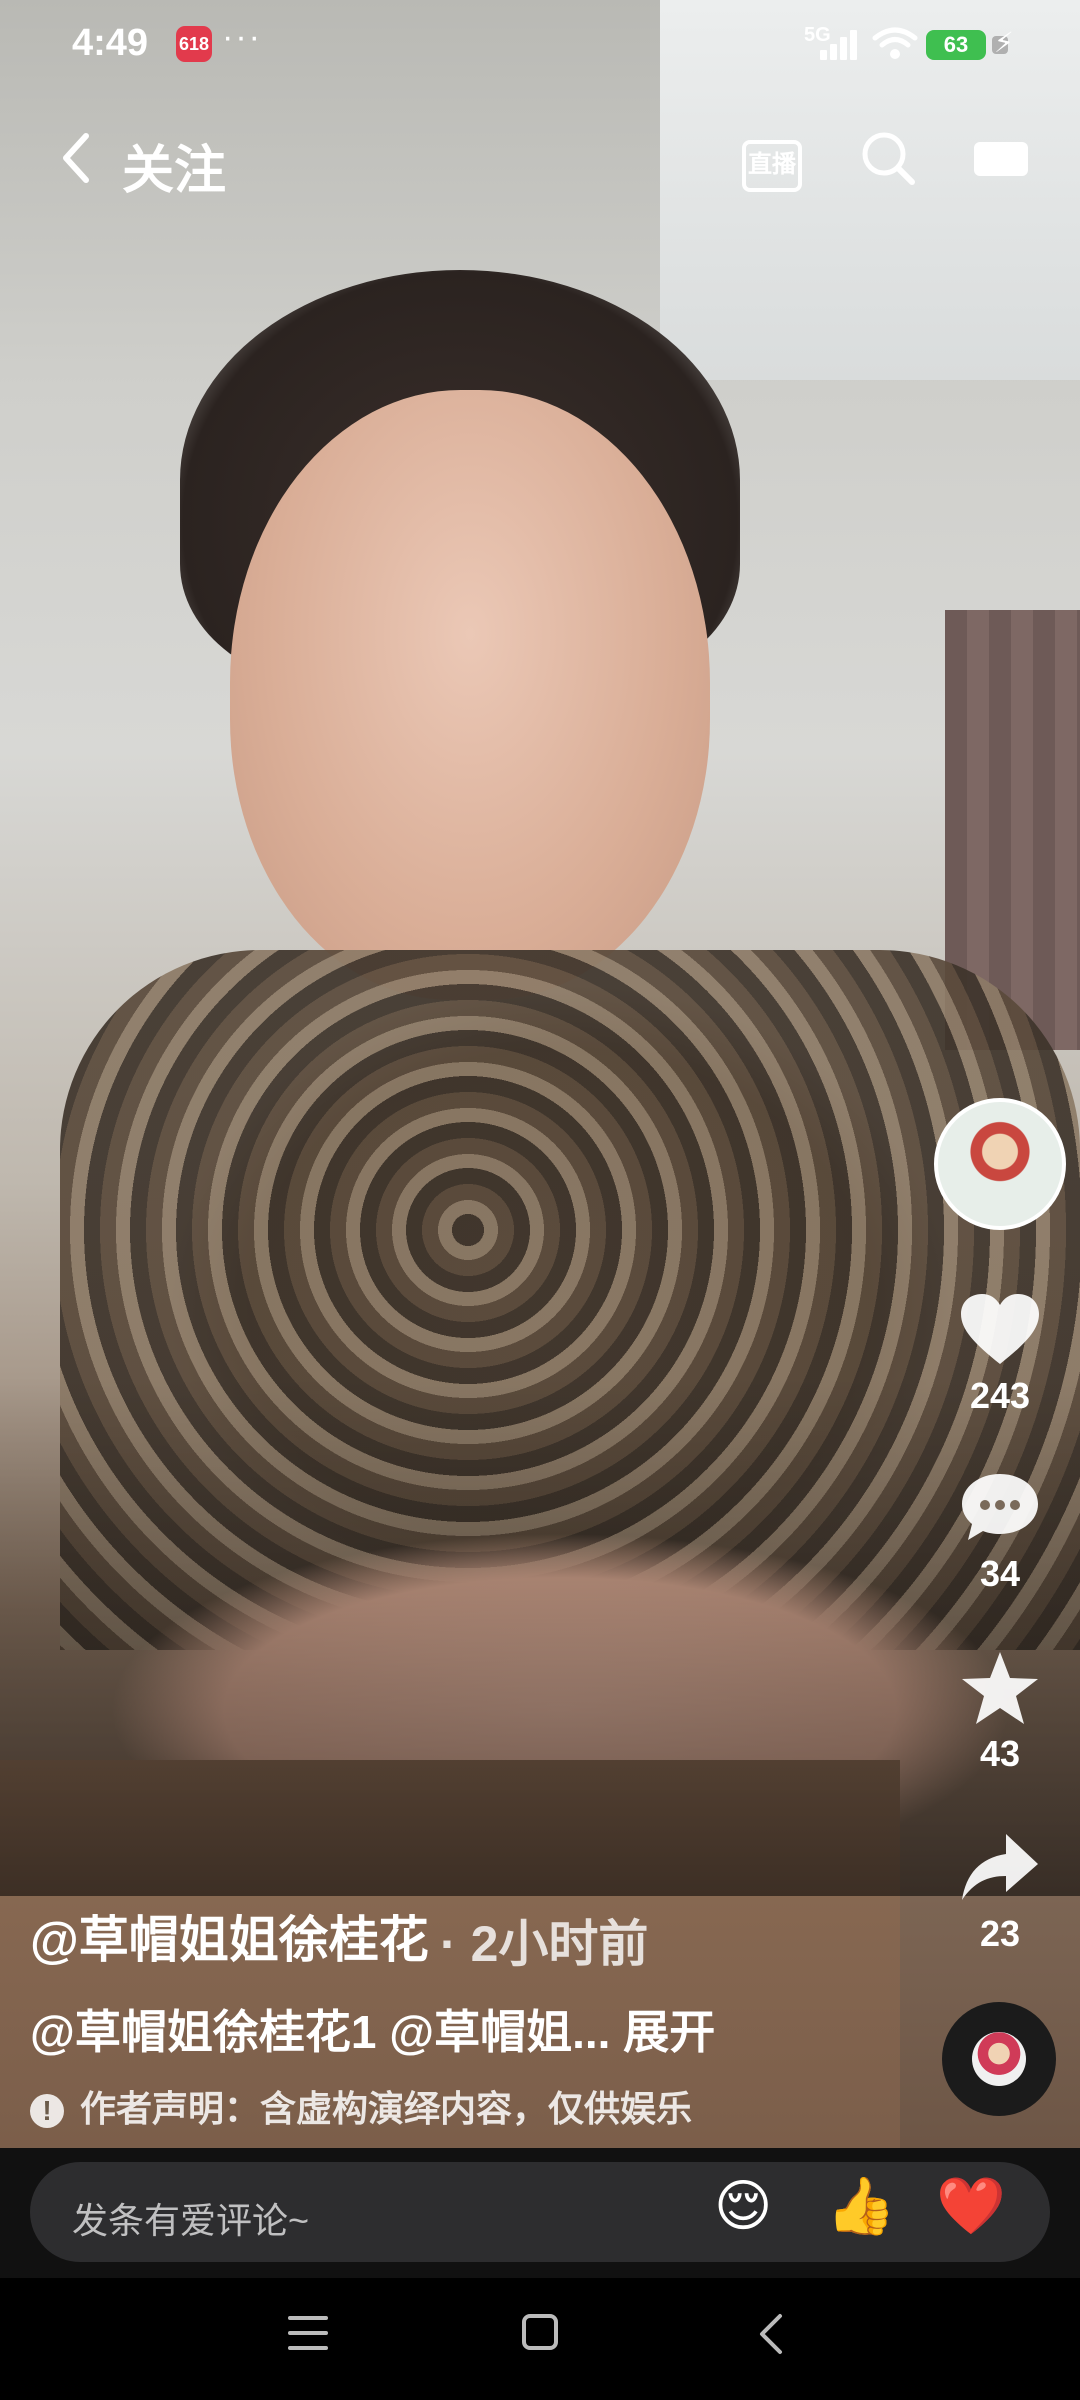 The image size is (1080, 2400). What do you see at coordinates (540, 45) in the screenshot?
I see `status-bar: 4:49 618 ··· 5G 63 ⚡` at bounding box center [540, 45].